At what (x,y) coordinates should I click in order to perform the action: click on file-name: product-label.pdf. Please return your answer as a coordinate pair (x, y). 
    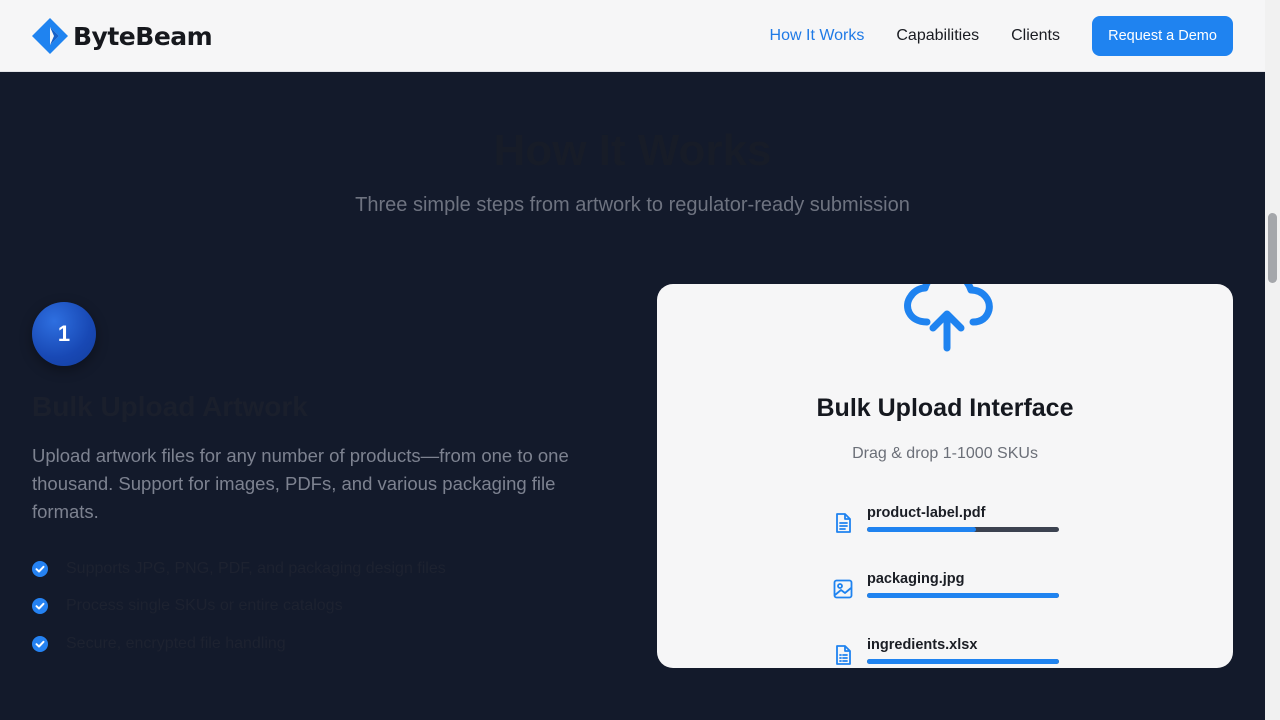
    Looking at the image, I should click on (926, 513).